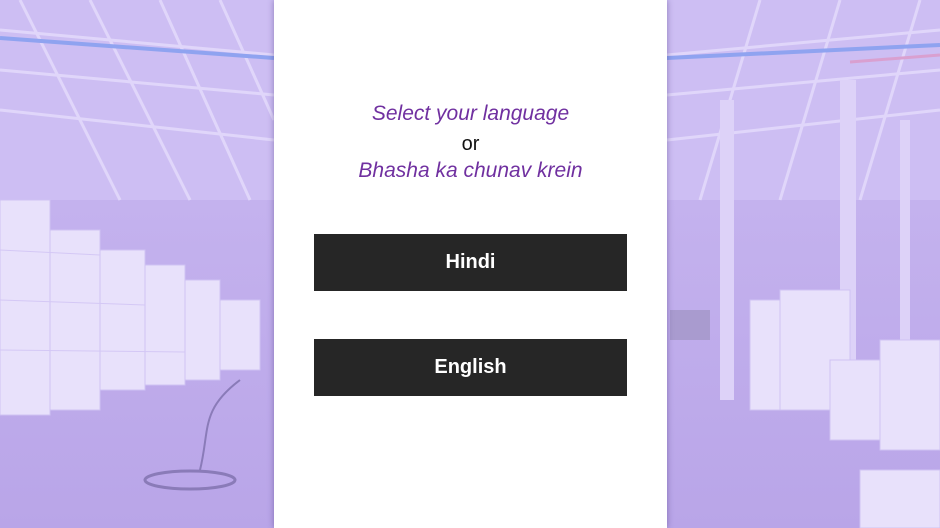 Image resolution: width=940 pixels, height=528 pixels. I want to click on select-language-prompt: Select your language, so click(470, 113).